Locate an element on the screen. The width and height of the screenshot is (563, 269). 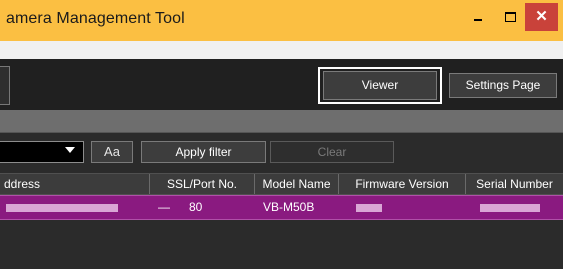
column-header-model-name: Model Name is located at coordinates (296, 184).